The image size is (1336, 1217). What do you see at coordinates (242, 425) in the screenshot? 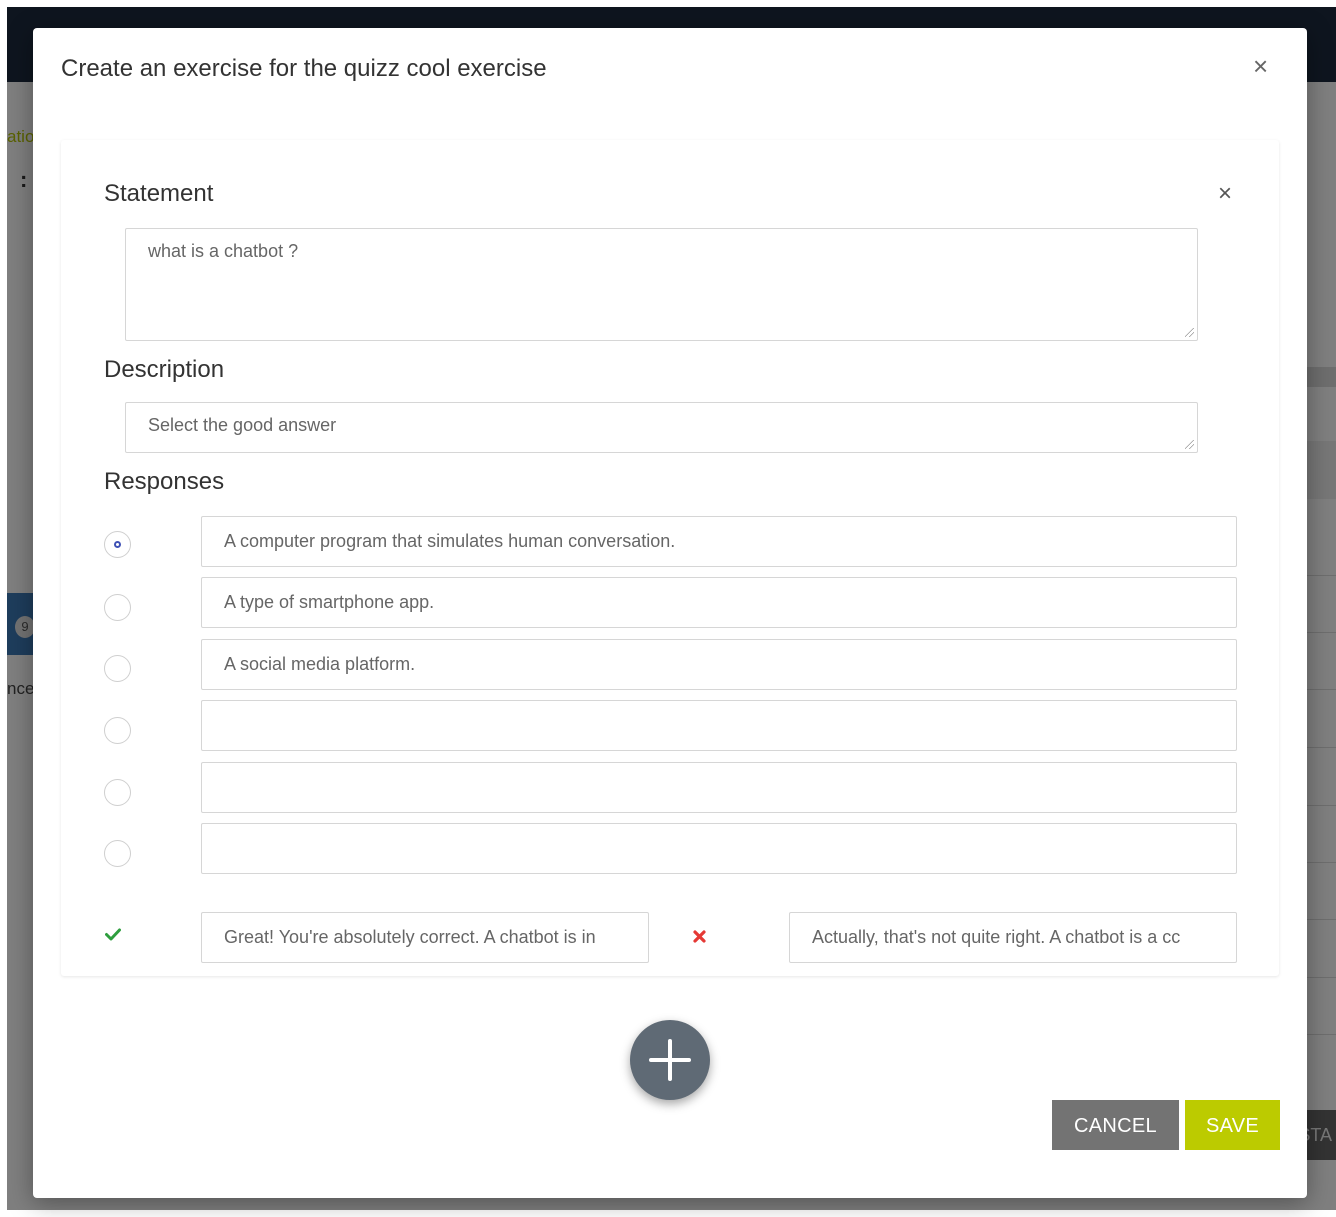
I see `description-value: Select the good answer` at bounding box center [242, 425].